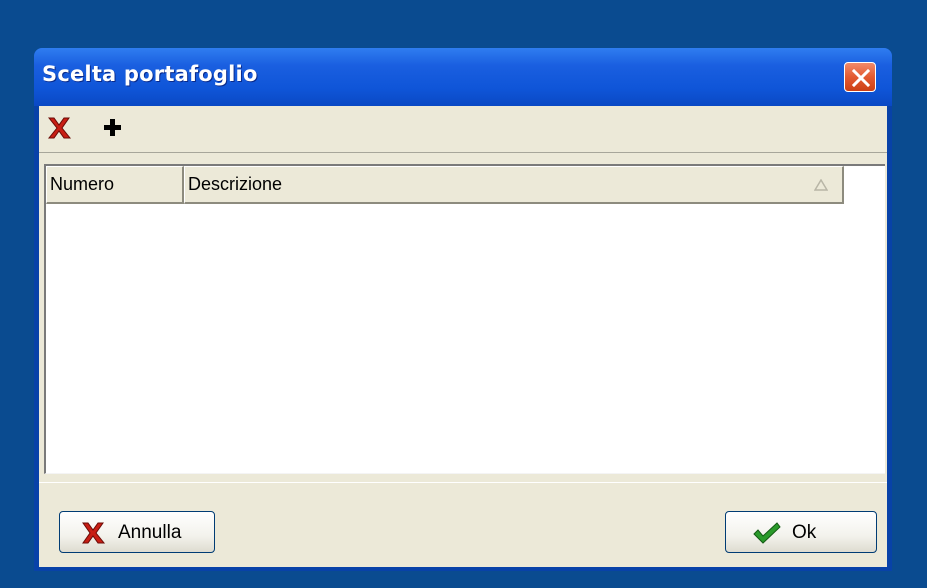  What do you see at coordinates (463, 77) in the screenshot?
I see `title-bar: Scelta portafoglio` at bounding box center [463, 77].